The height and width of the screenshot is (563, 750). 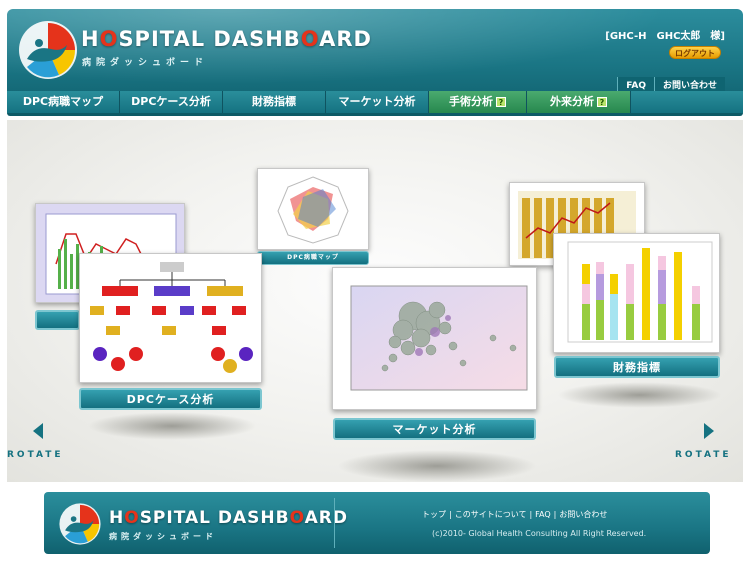 I want to click on carousel-card-finance, so click(x=636, y=293).